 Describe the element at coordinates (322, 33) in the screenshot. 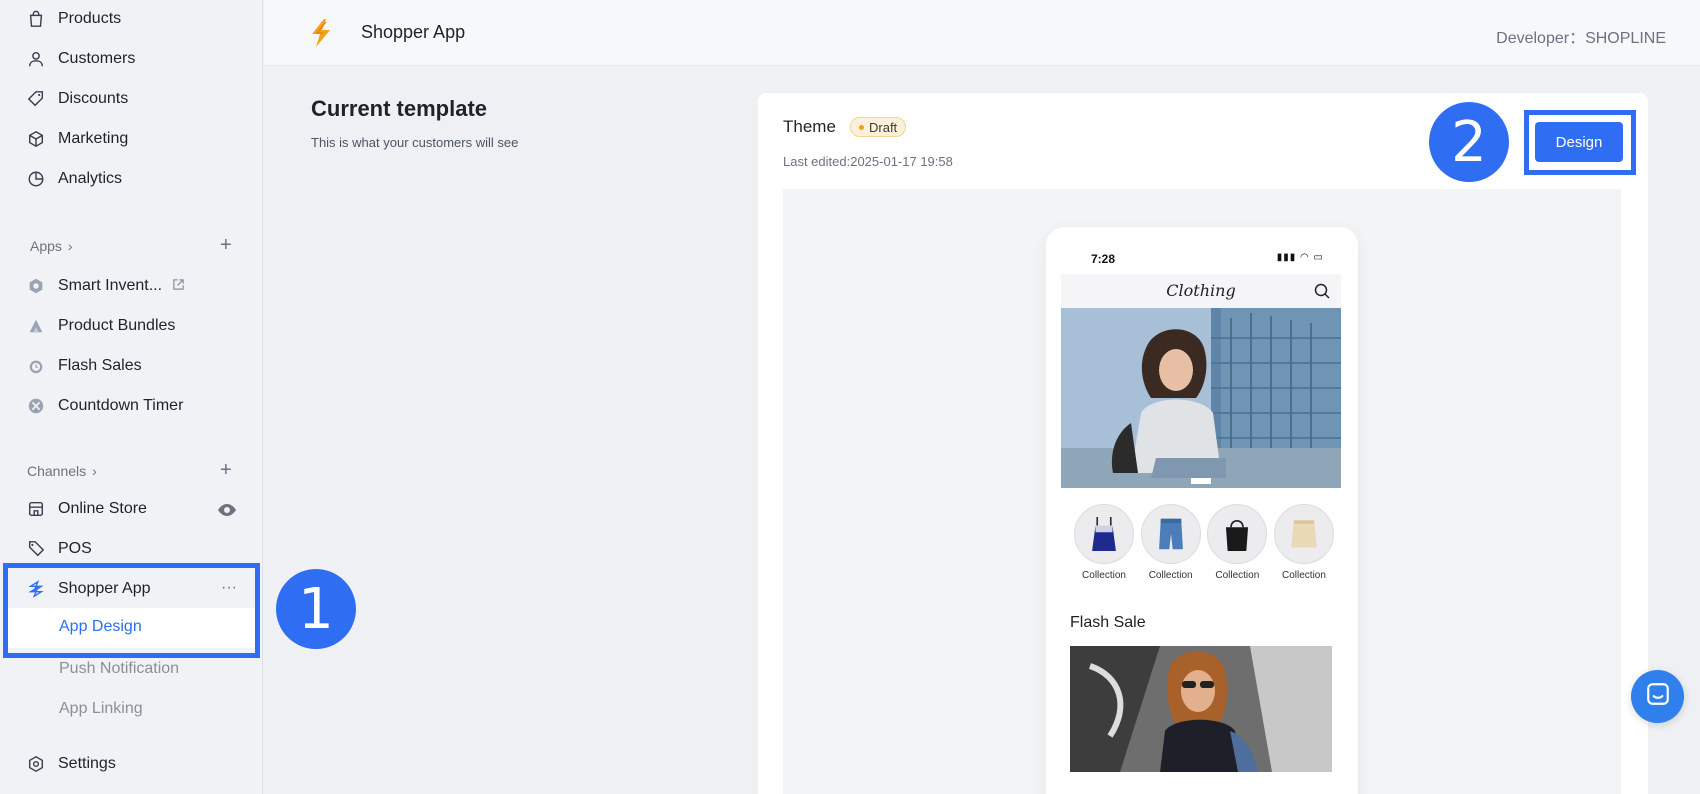

I see `shopper-app-logo-icon` at that location.